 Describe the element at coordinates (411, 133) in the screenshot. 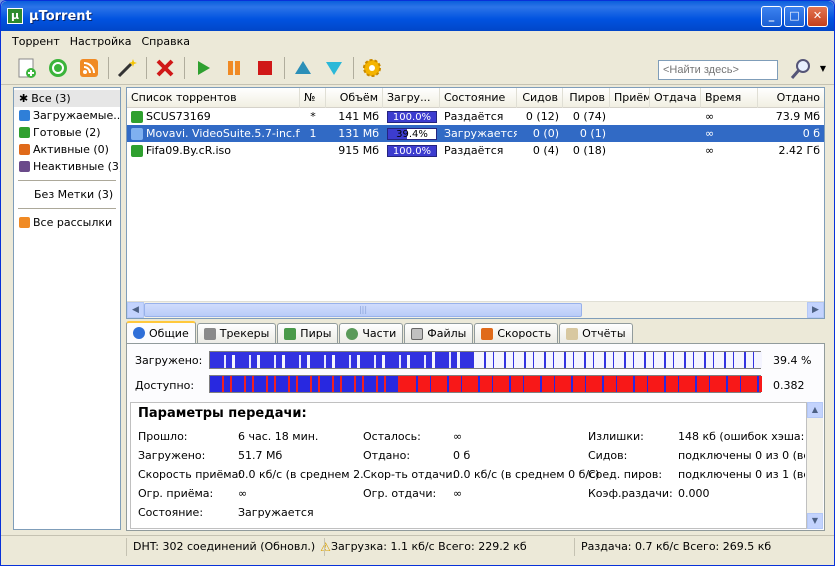

I see `torrent-progress-cell: 39.4%` at that location.